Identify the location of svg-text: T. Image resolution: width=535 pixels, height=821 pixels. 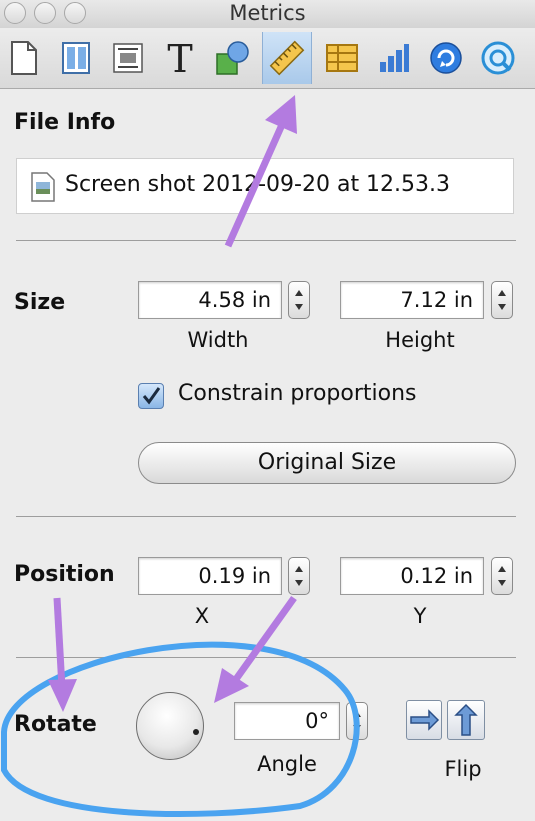
(179, 58).